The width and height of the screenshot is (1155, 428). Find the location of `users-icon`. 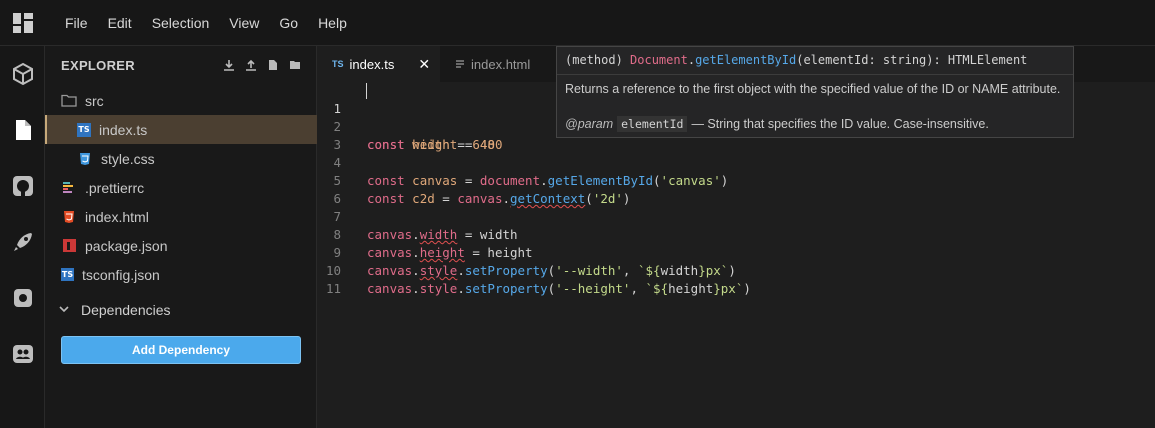

users-icon is located at coordinates (22, 354).